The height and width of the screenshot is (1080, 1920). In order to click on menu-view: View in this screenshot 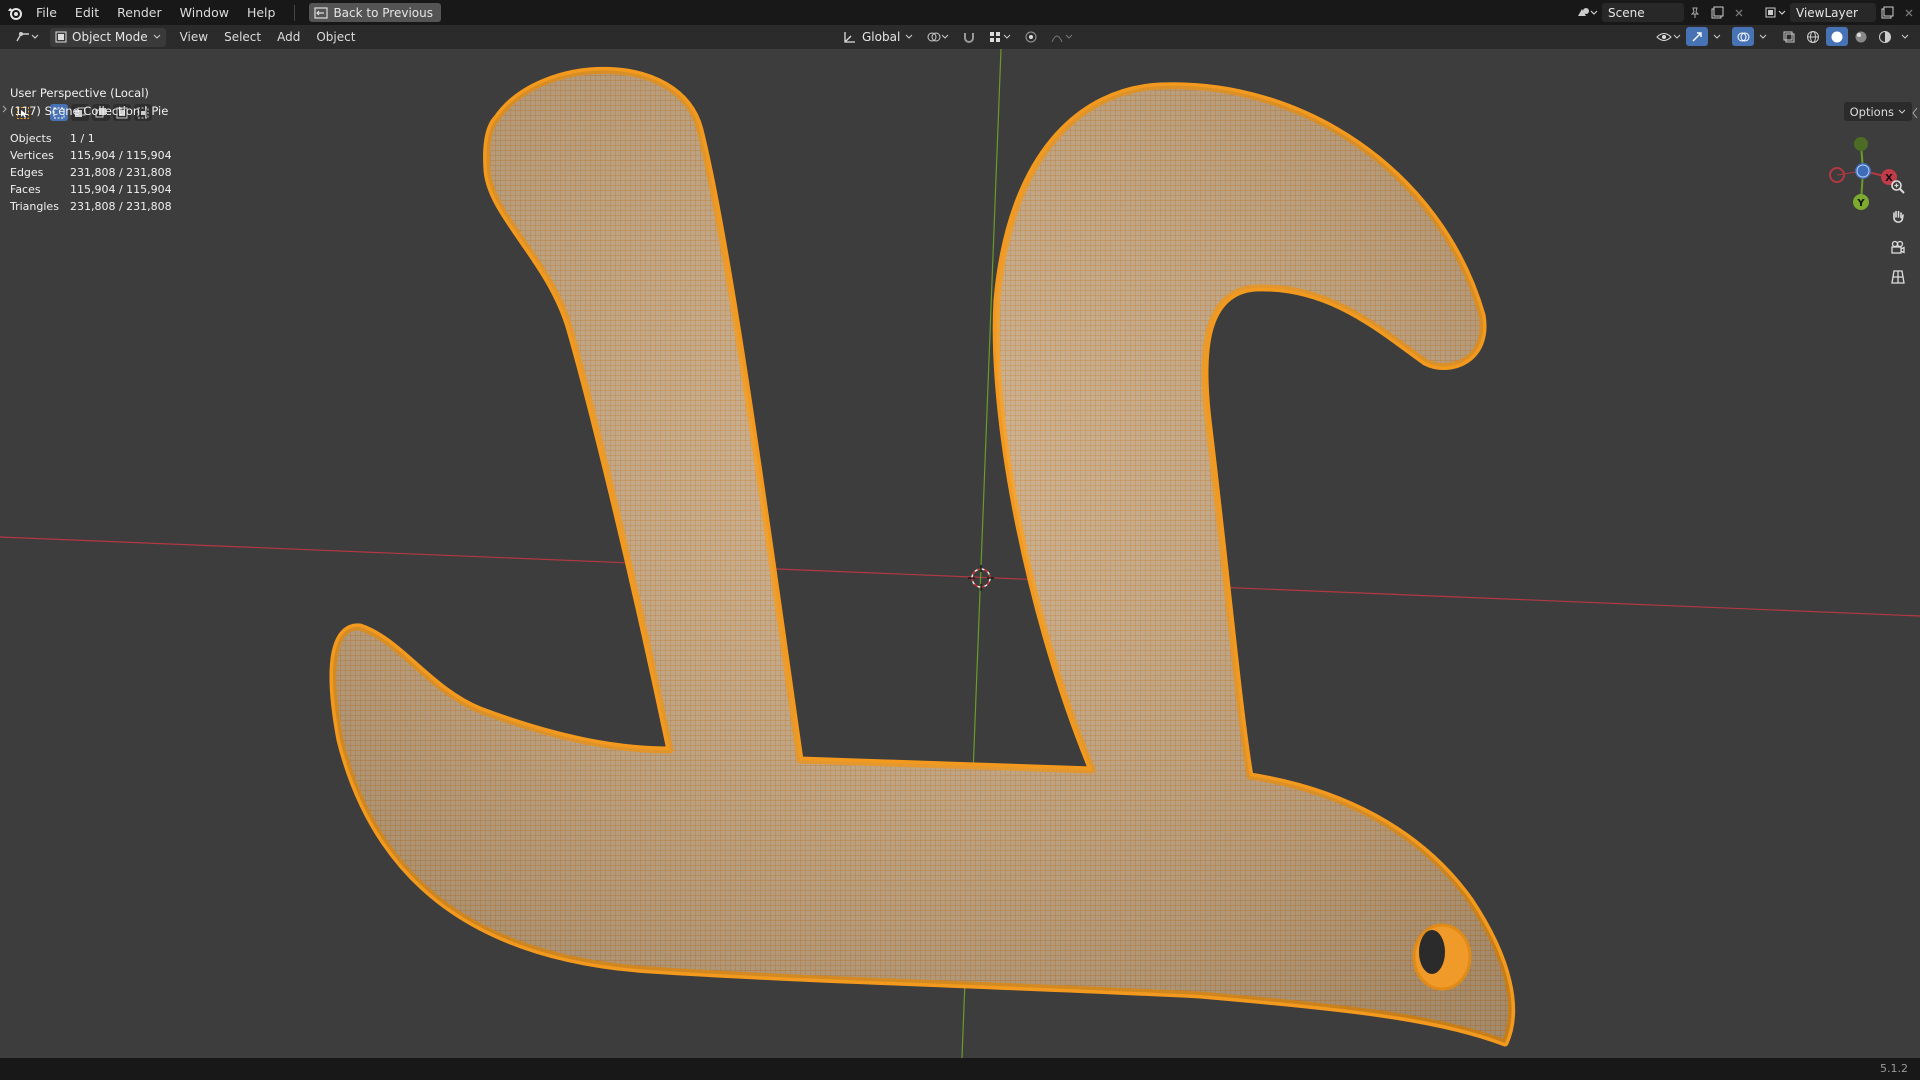, I will do `click(194, 37)`.